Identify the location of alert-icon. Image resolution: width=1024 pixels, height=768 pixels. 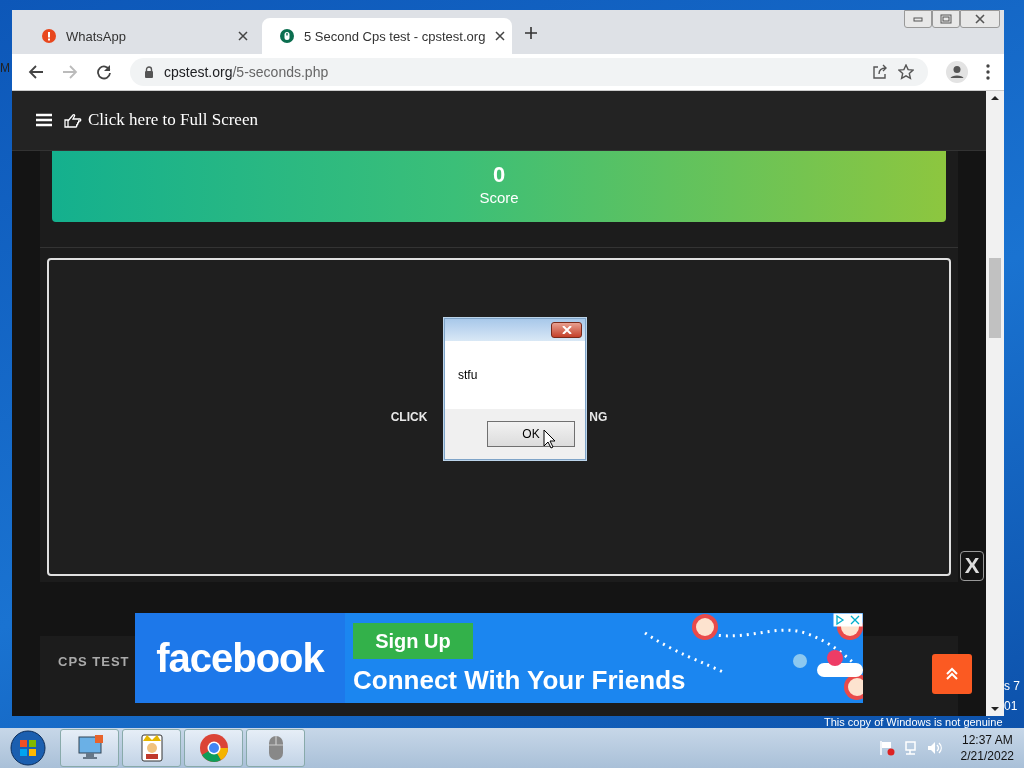
(49, 36).